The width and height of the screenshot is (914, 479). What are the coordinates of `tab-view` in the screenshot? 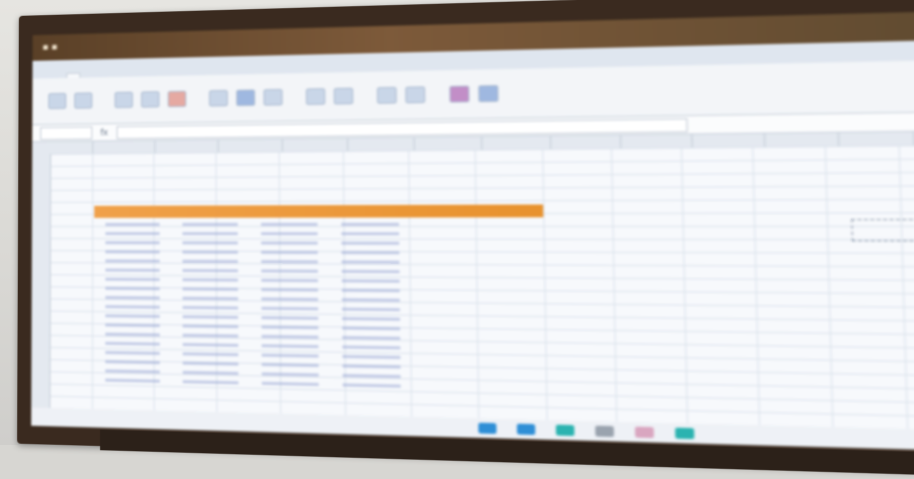 It's located at (221, 73).